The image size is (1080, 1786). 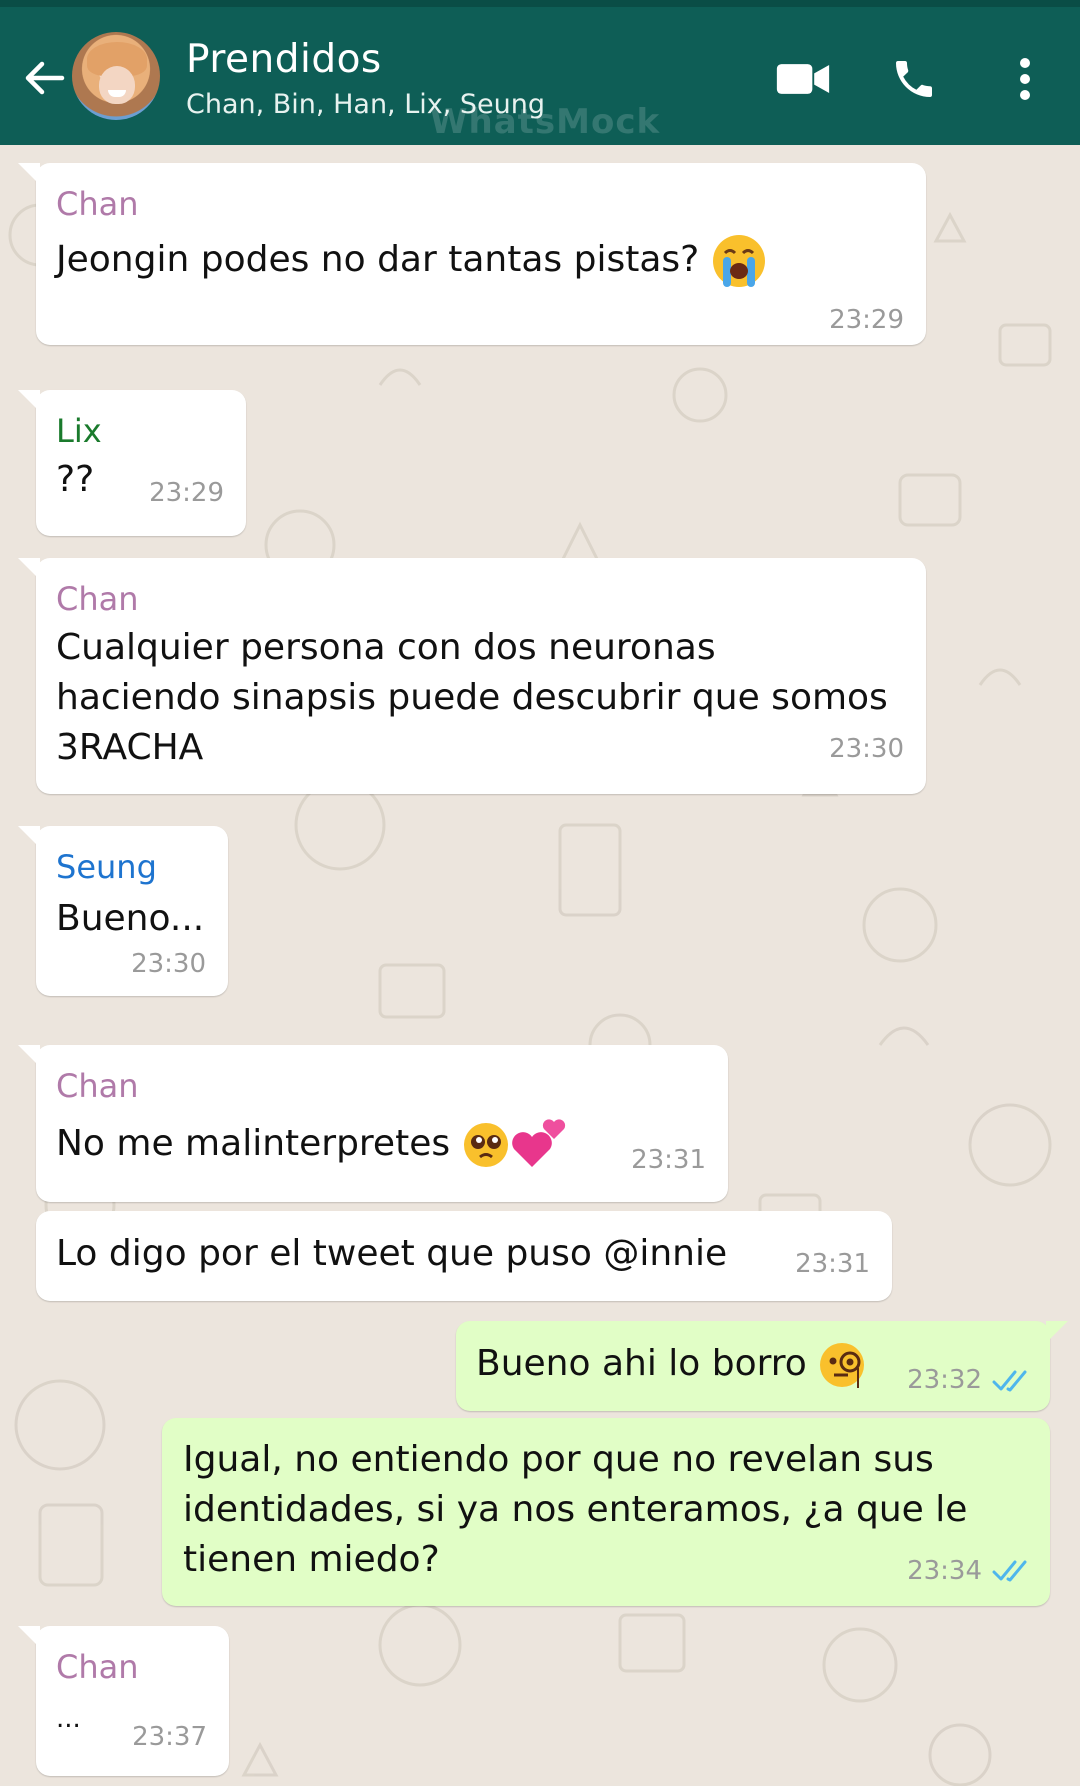 What do you see at coordinates (169, 1737) in the screenshot?
I see `message-time: 23:37` at bounding box center [169, 1737].